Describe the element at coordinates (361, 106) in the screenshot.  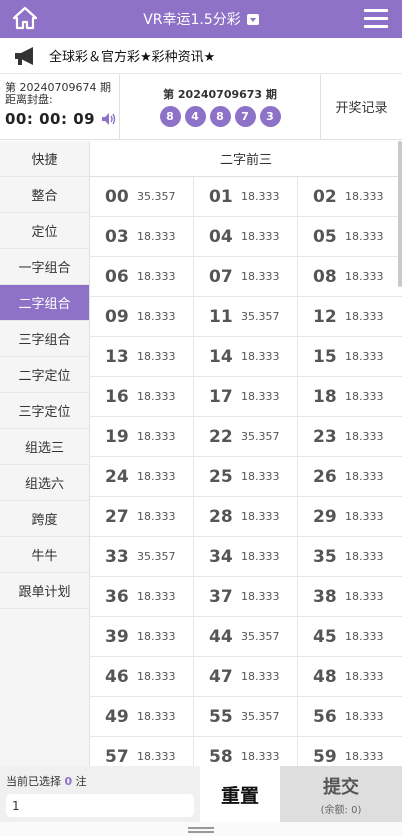
I see `history-link: 开奖记录` at that location.